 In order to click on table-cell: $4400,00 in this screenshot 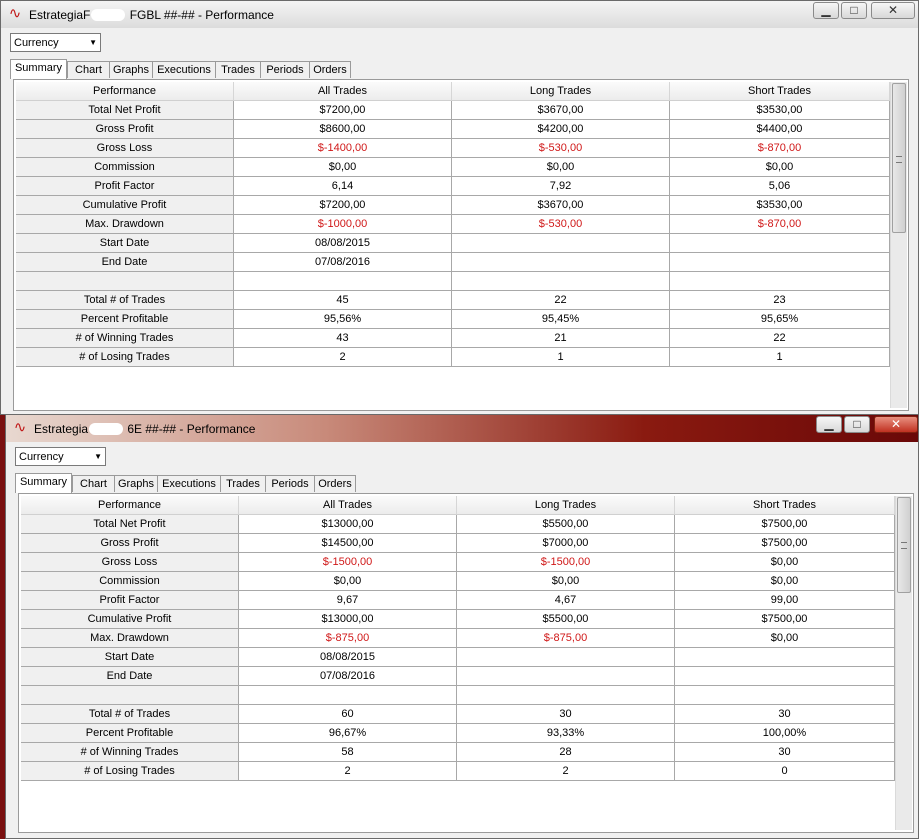, I will do `click(780, 129)`.